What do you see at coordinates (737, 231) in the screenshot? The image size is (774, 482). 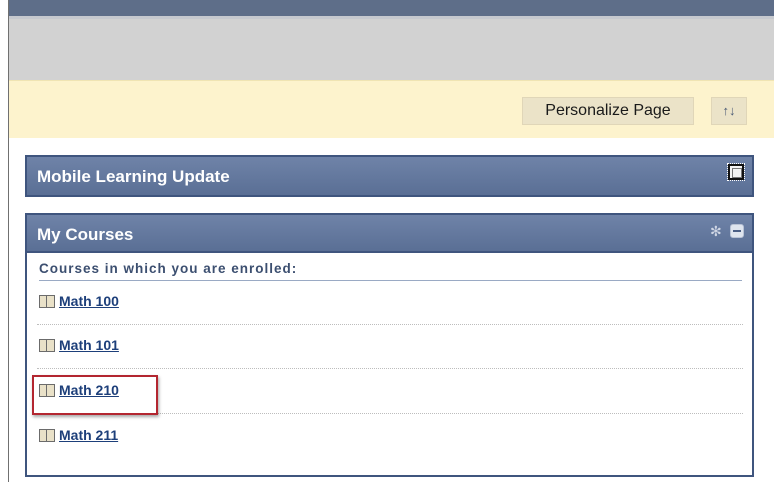 I see `collapse-icon` at bounding box center [737, 231].